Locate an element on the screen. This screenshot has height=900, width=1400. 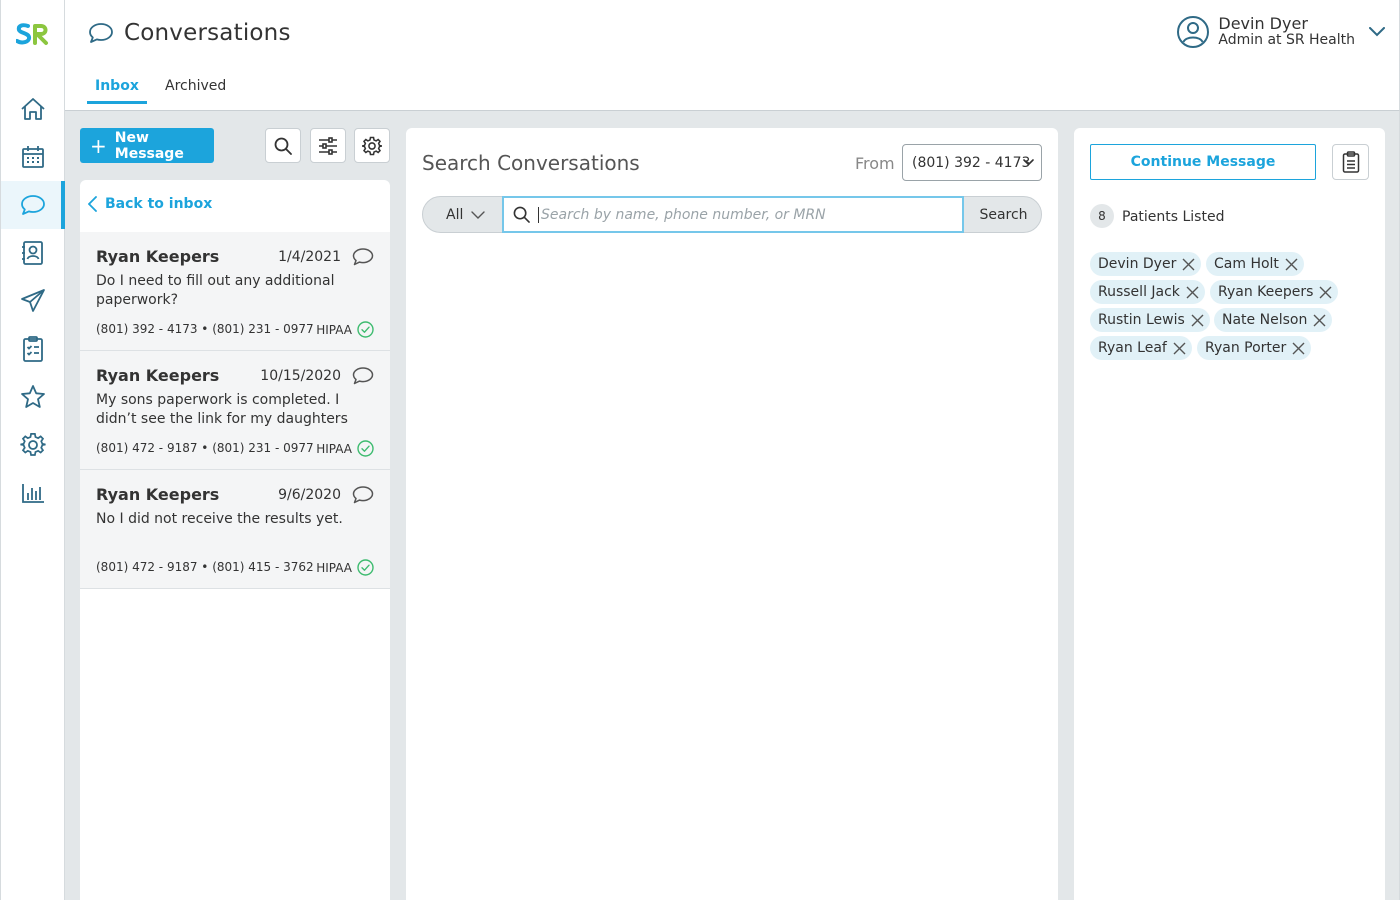
continue-message-button: Continue Message is located at coordinates (1203, 162).